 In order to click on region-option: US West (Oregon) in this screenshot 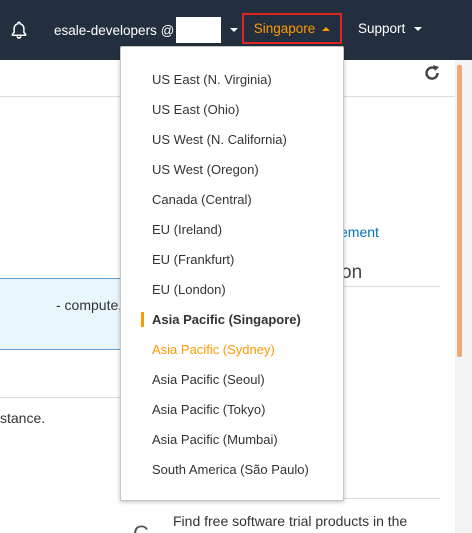, I will do `click(232, 170)`.